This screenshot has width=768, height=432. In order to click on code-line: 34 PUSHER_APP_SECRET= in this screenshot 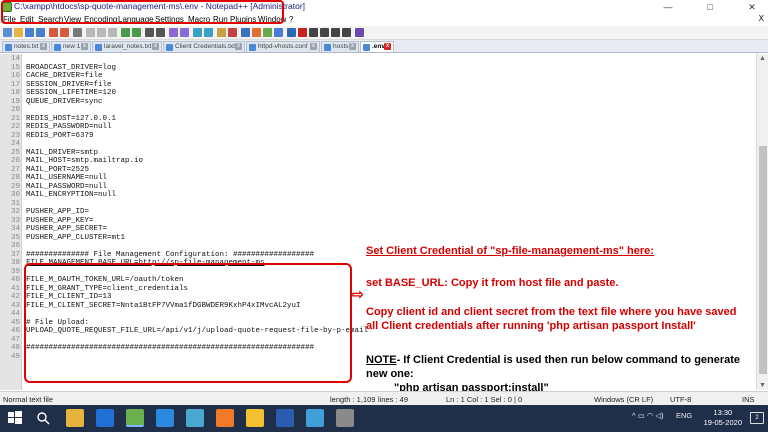, I will do `click(378, 229)`.